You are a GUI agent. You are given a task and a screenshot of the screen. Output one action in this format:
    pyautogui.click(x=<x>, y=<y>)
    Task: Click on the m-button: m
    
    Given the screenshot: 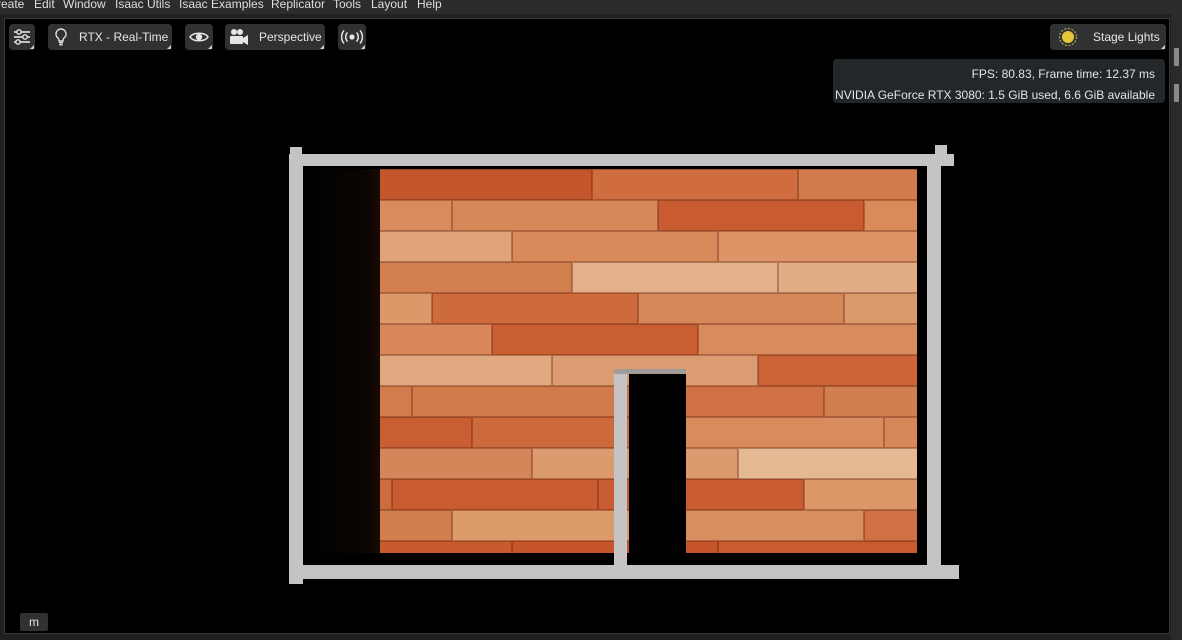 What is the action you would take?
    pyautogui.click(x=34, y=622)
    